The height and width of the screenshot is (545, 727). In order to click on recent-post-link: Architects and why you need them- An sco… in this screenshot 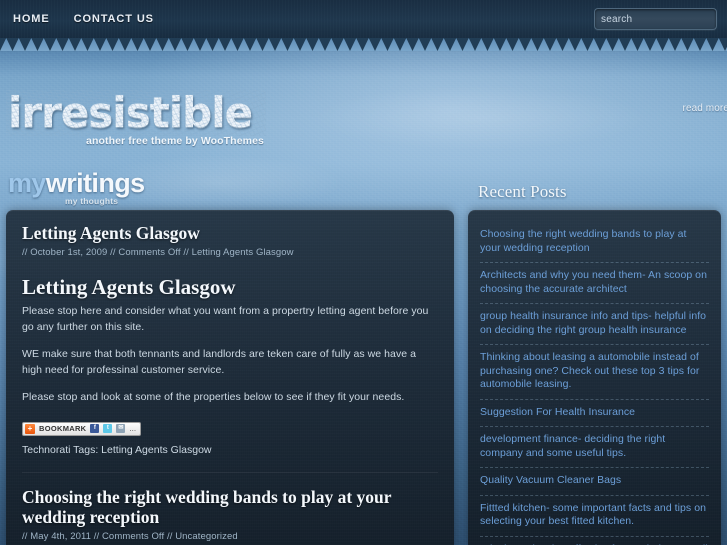, I will do `click(594, 282)`.